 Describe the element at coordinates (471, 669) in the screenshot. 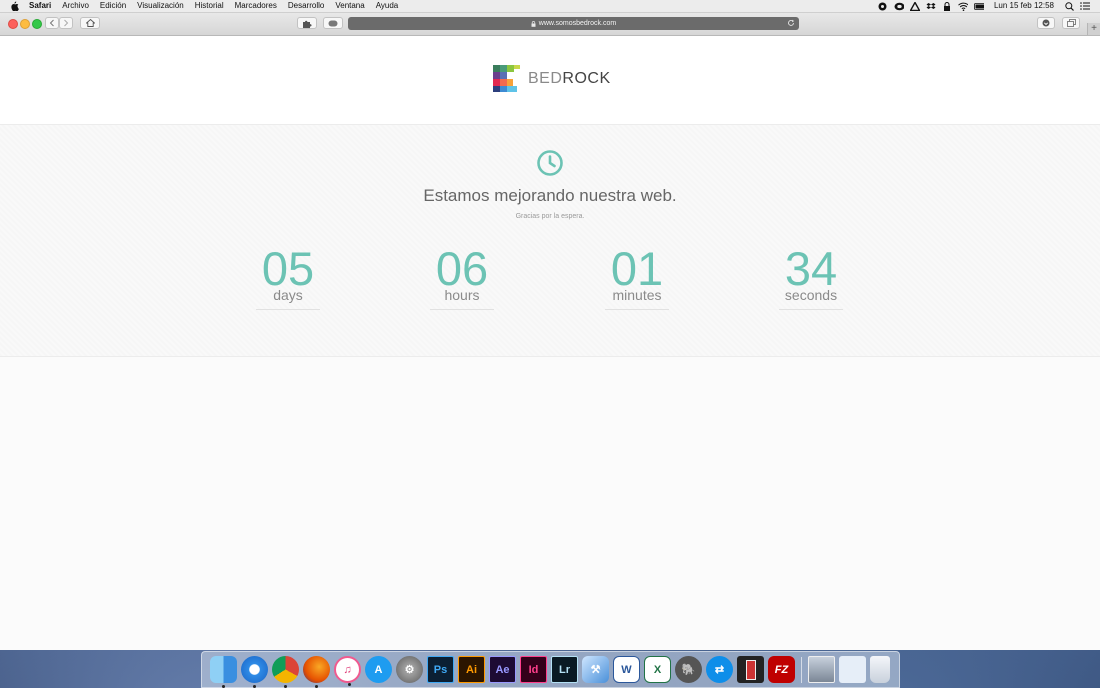

I see `illustrator-icon: Ai` at that location.